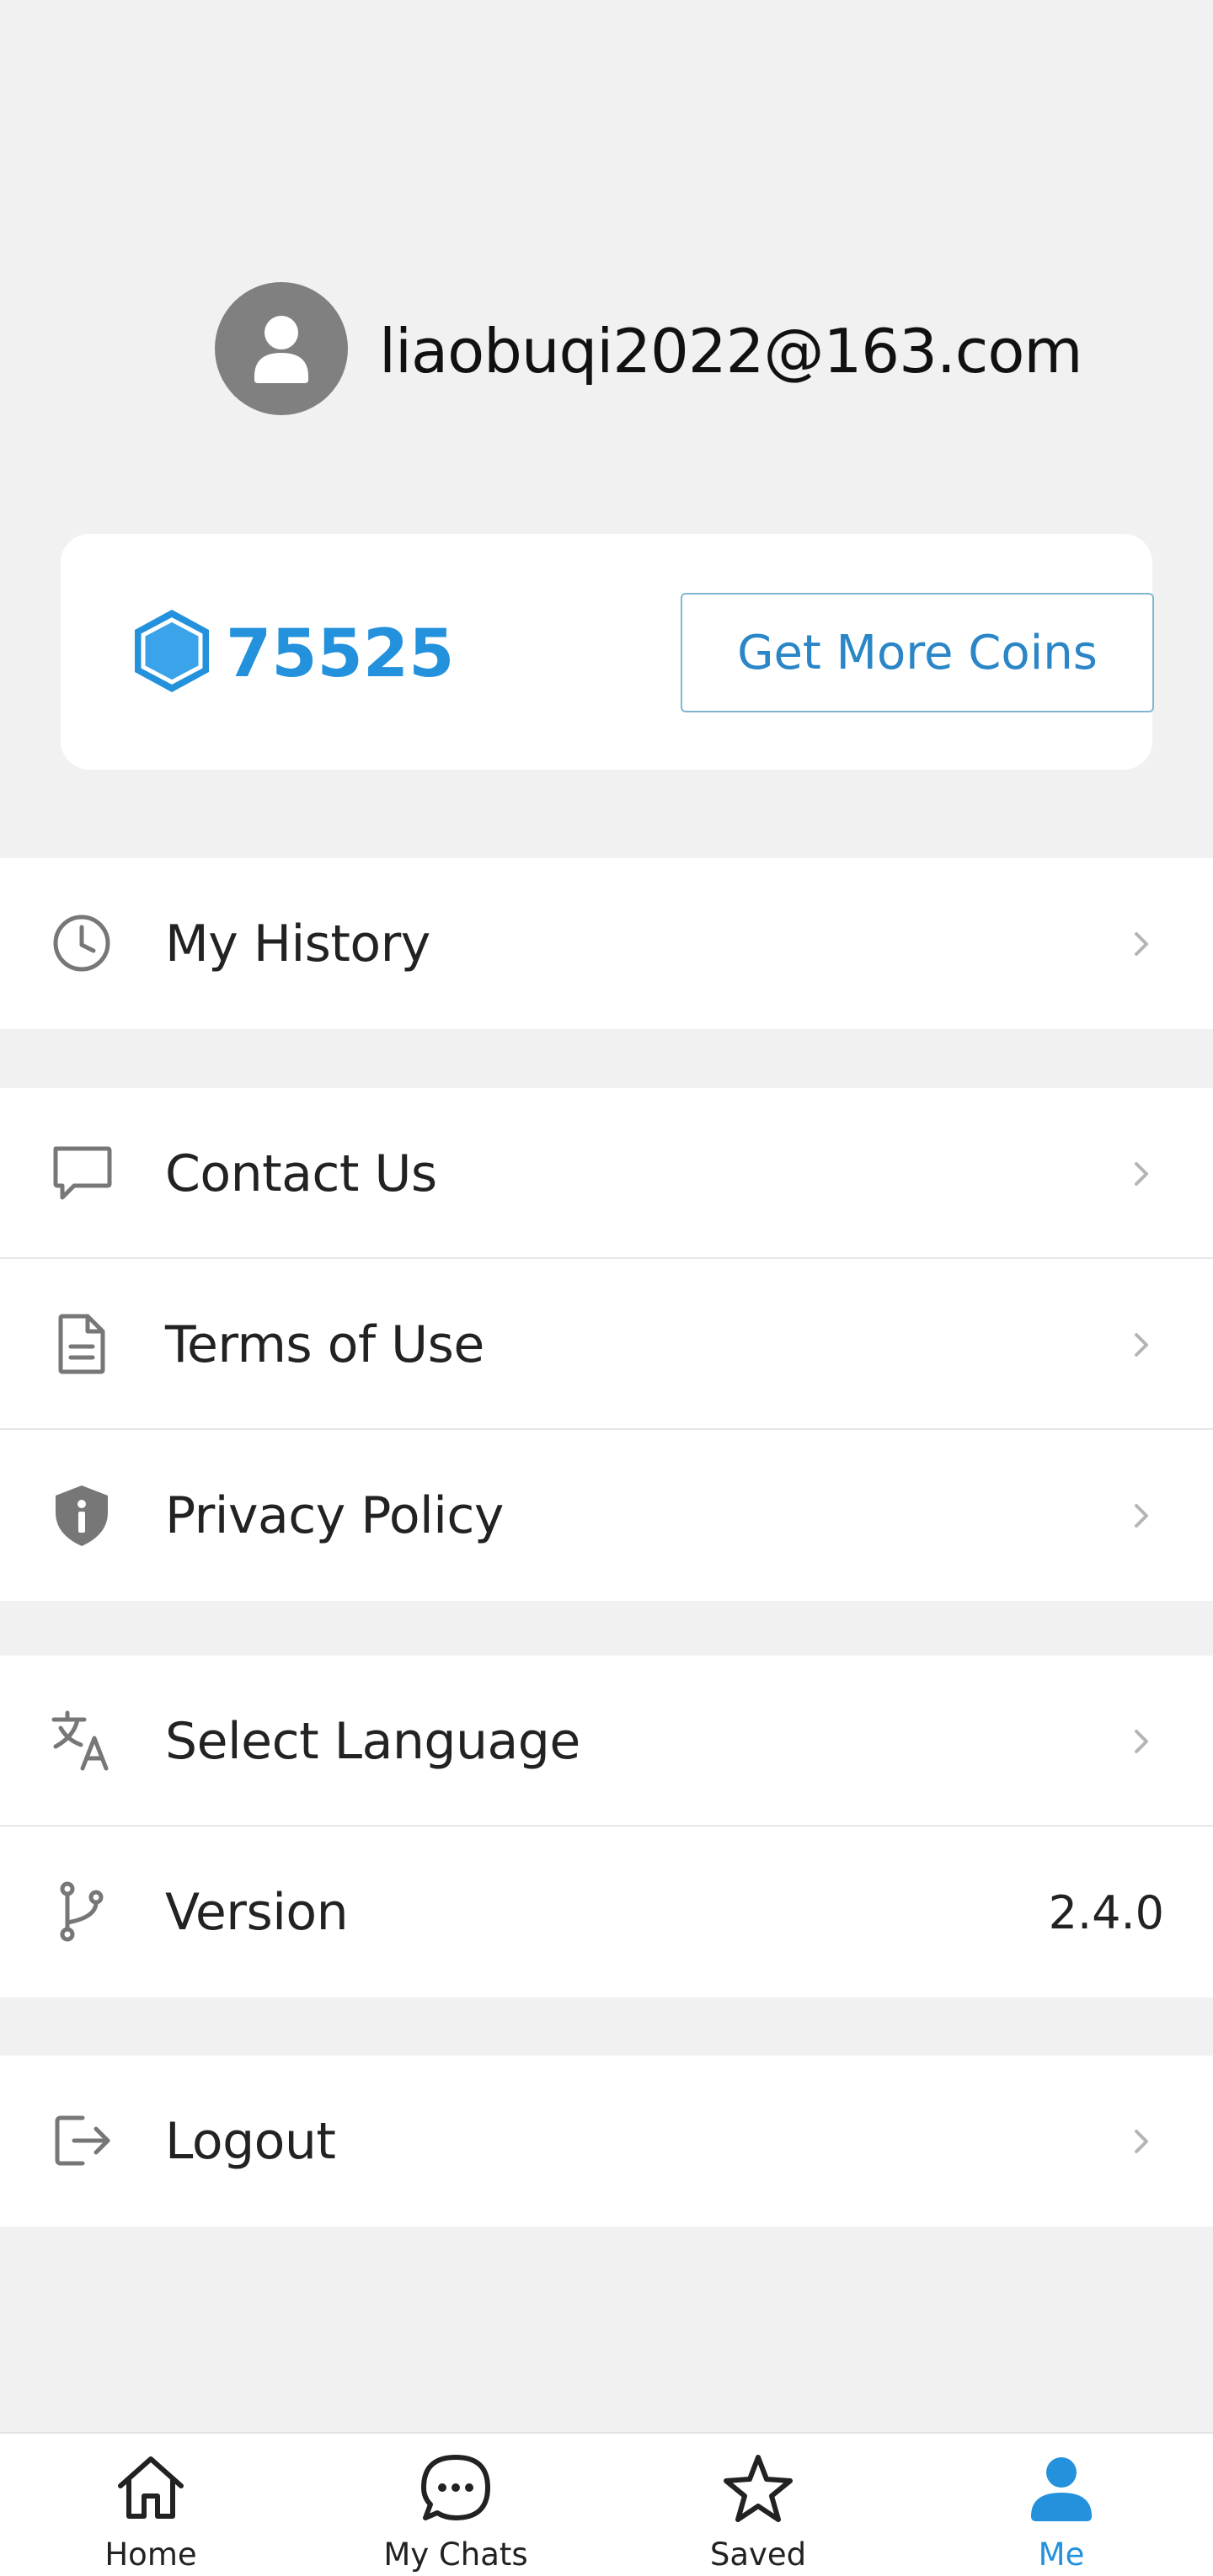 The image size is (1213, 2576). I want to click on logout-icon, so click(82, 2140).